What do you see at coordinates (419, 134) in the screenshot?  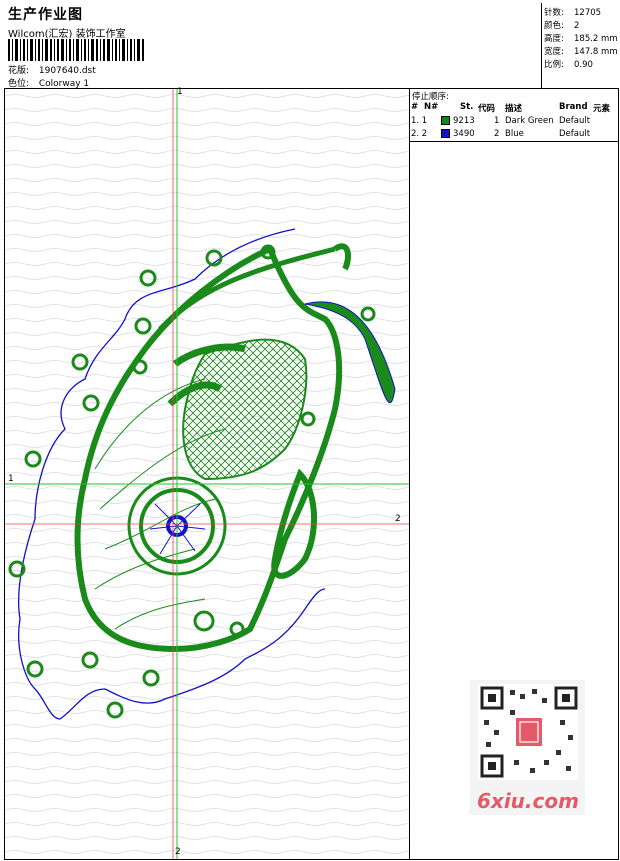 I see `row-2-index: 2. 2` at bounding box center [419, 134].